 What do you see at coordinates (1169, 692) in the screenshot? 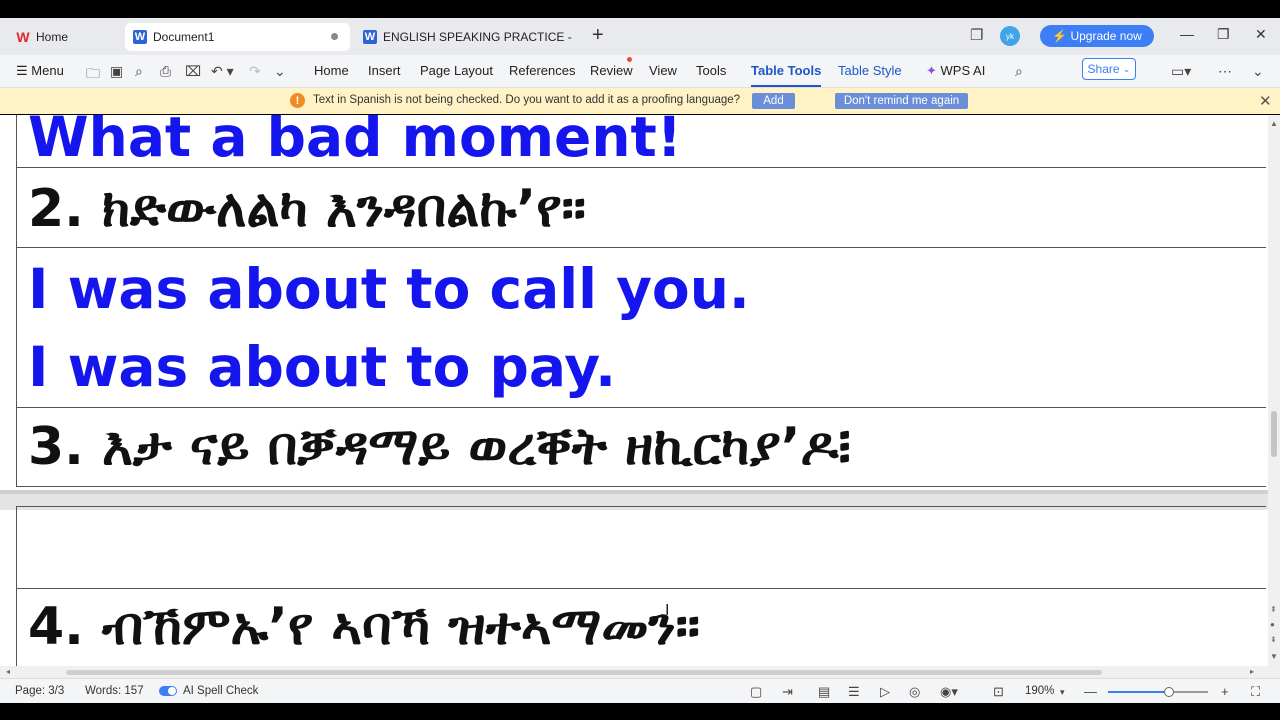
I see `zoom-slider-knob` at bounding box center [1169, 692].